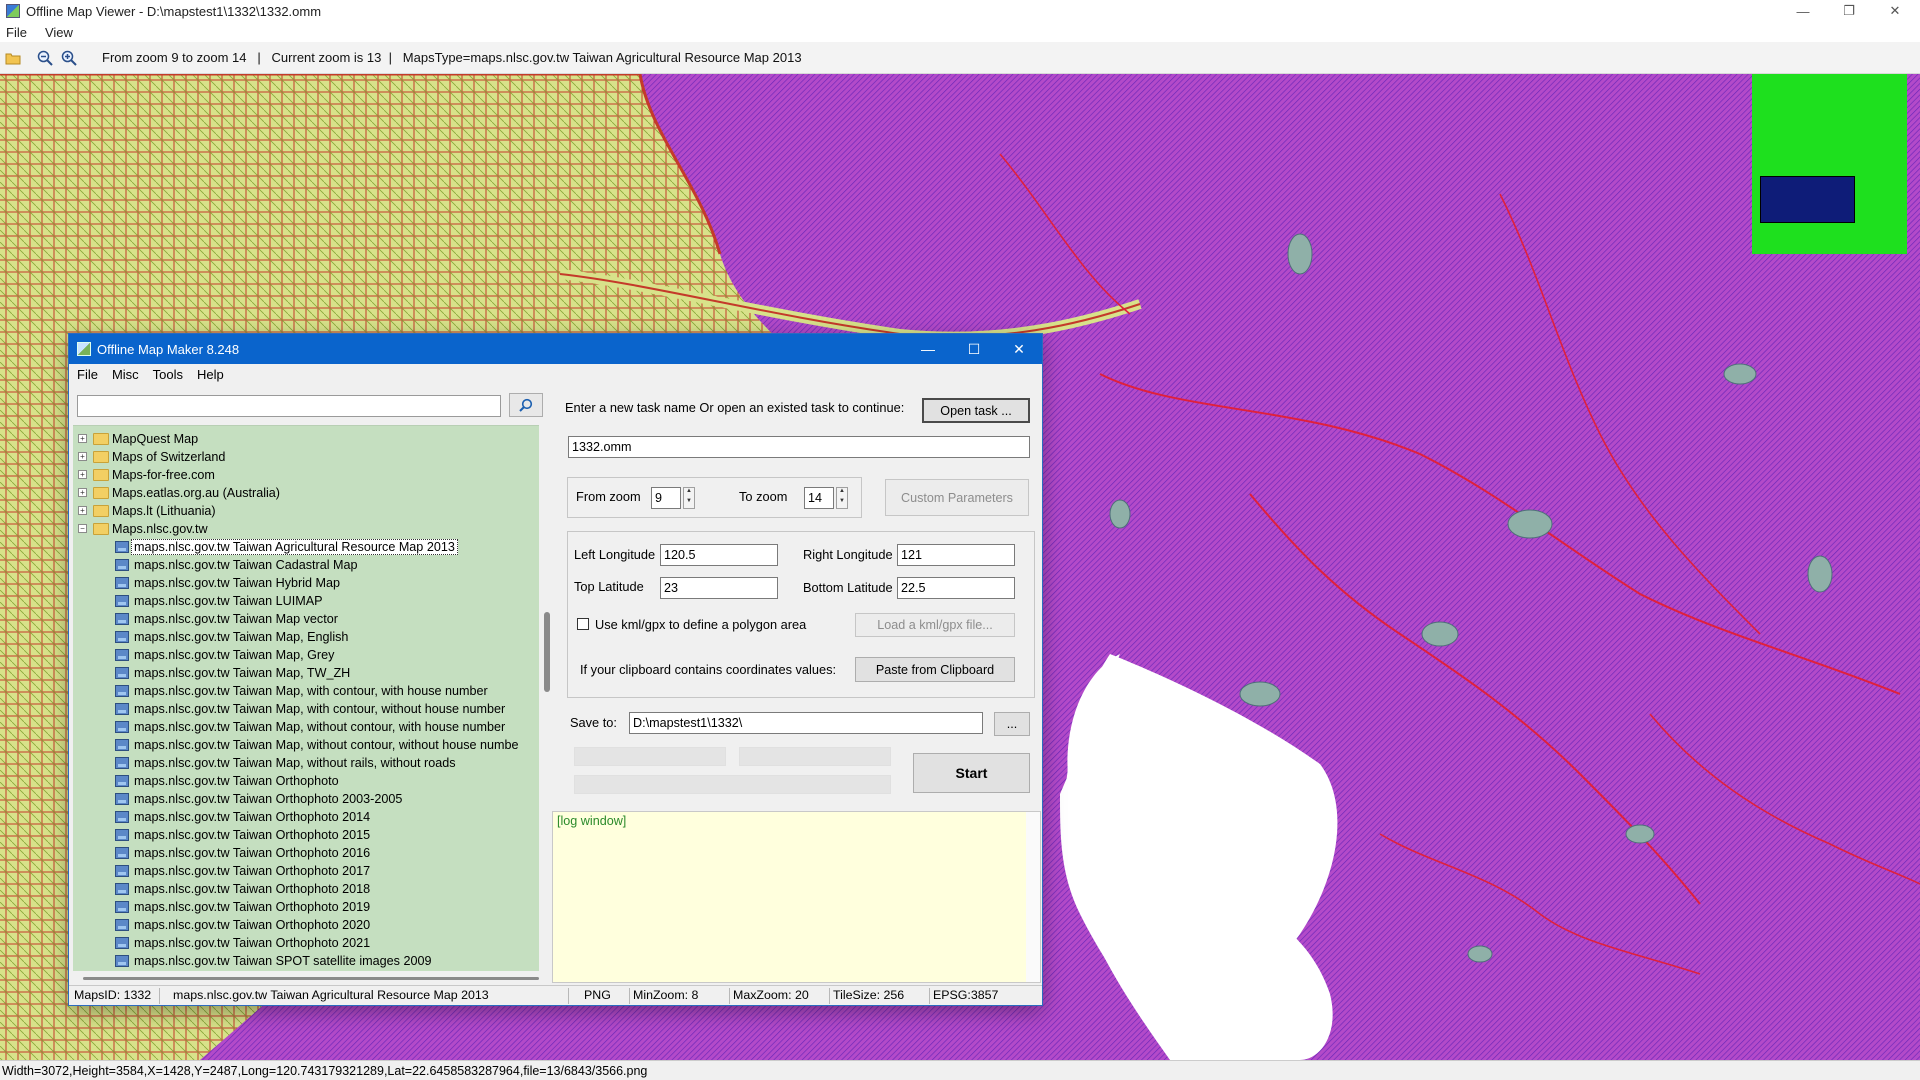 The image size is (1920, 1080). What do you see at coordinates (87, 374) in the screenshot?
I see `dialog-menu-file: File` at bounding box center [87, 374].